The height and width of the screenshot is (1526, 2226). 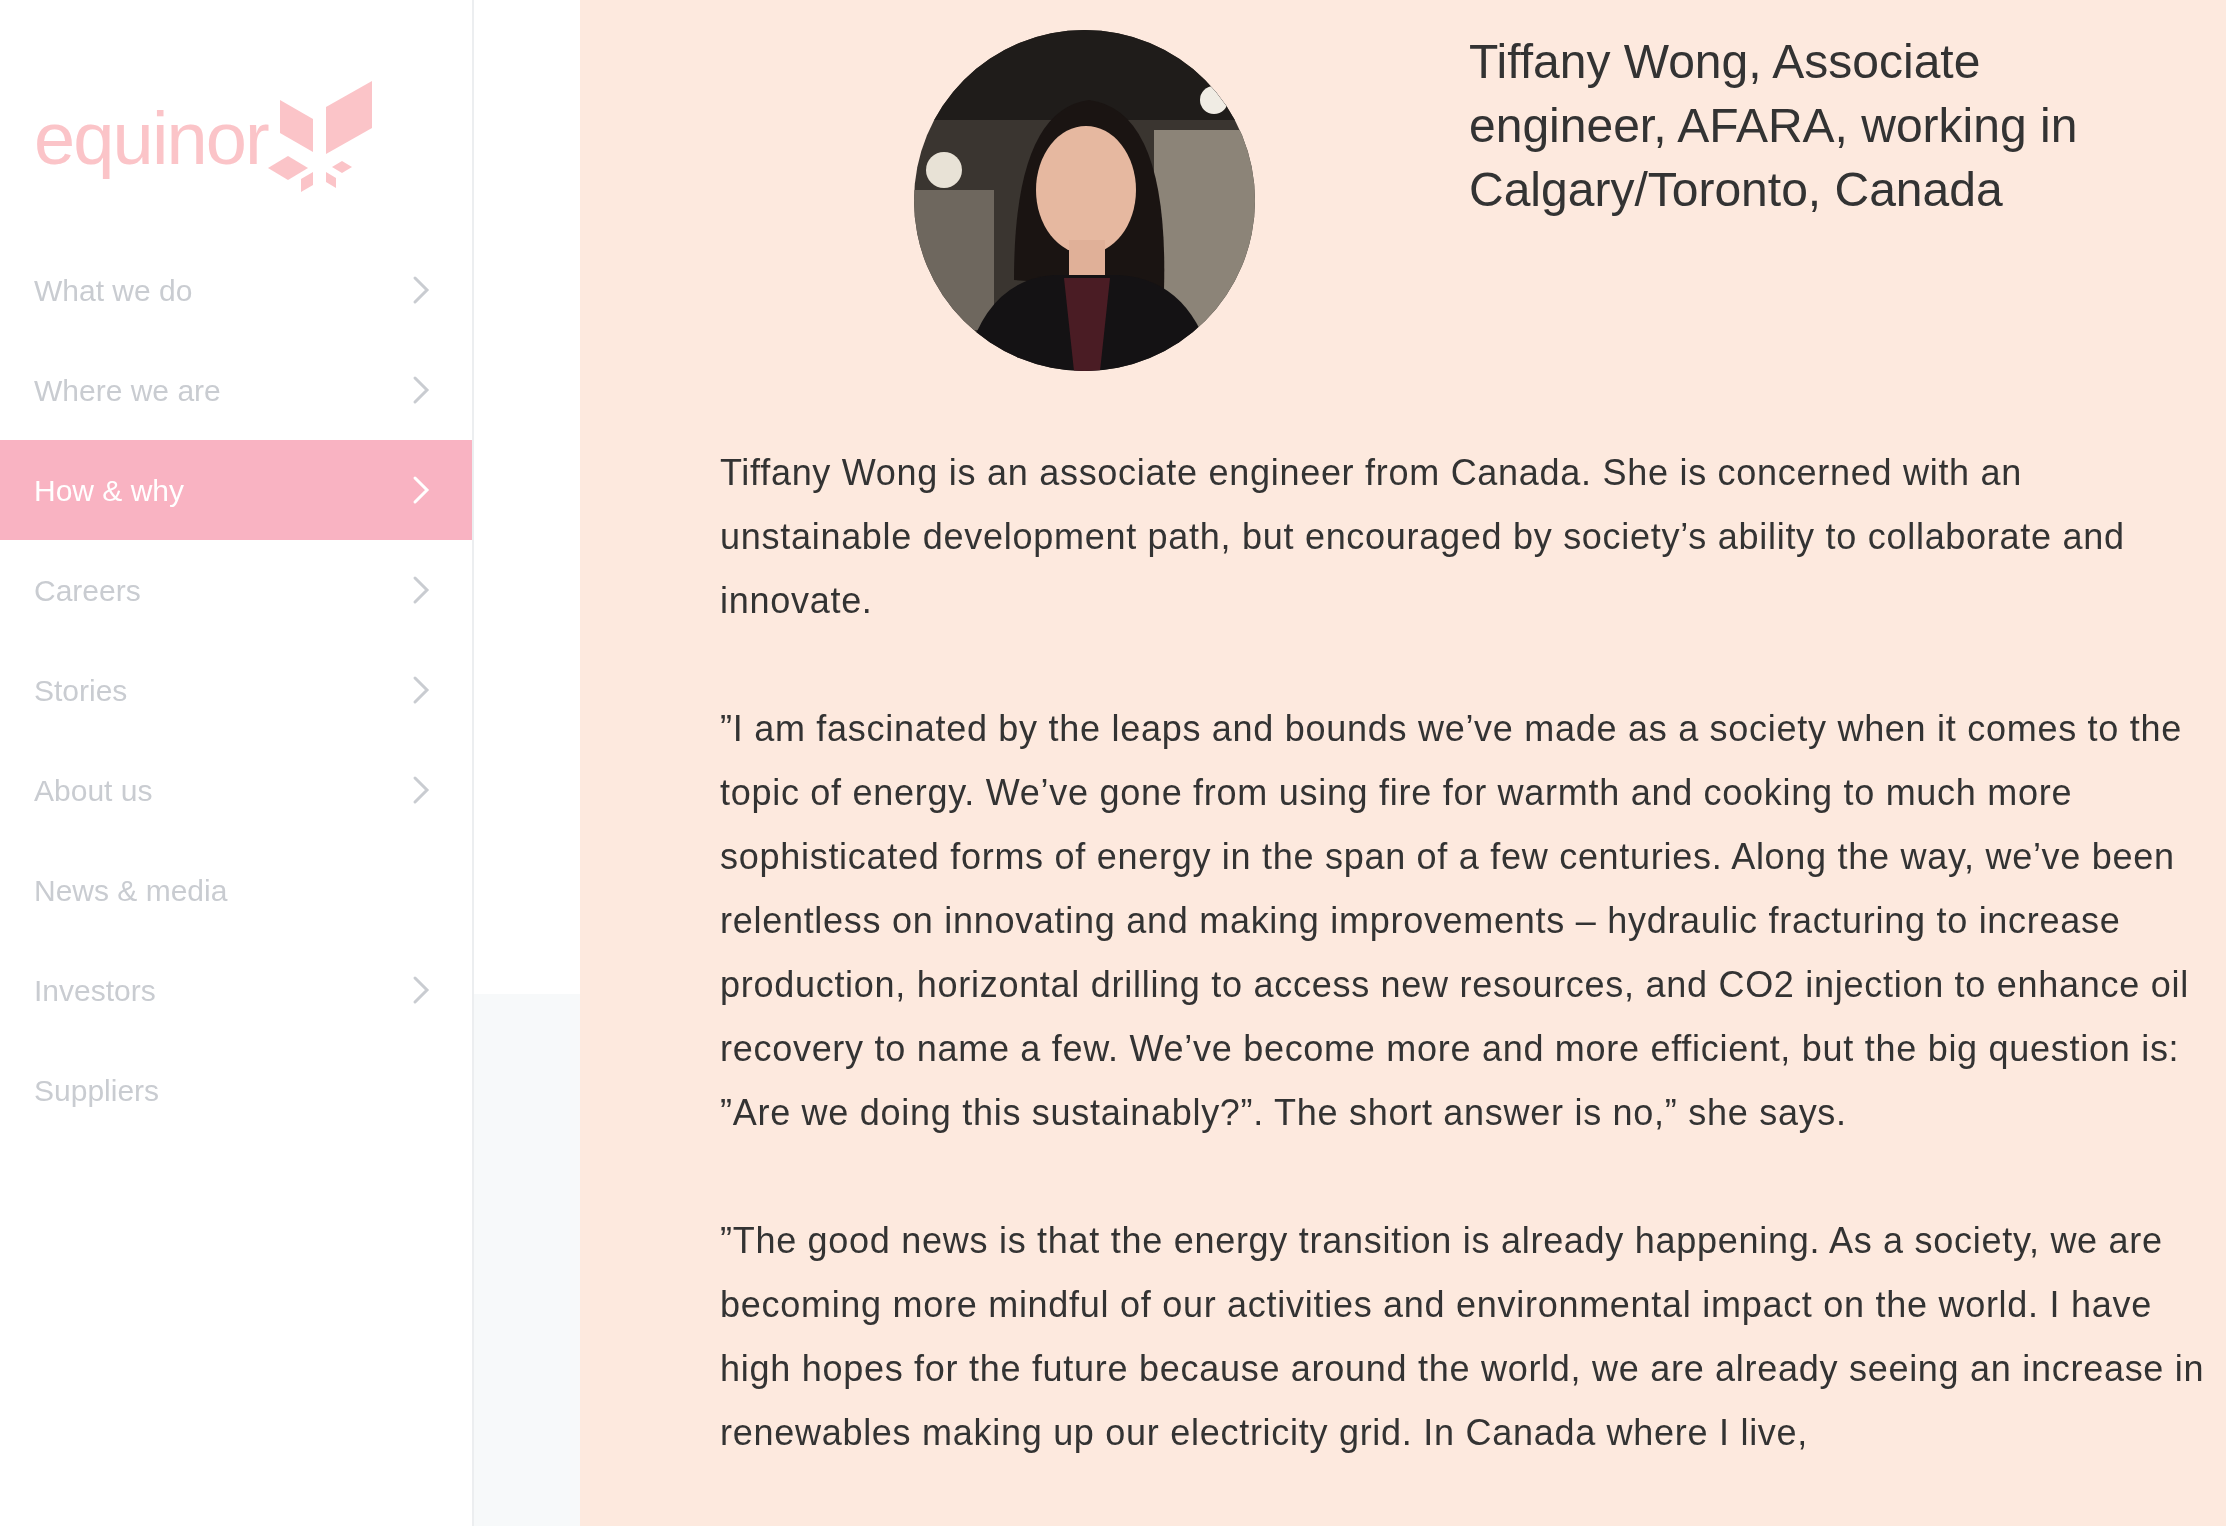 What do you see at coordinates (236, 490) in the screenshot?
I see `nav-item: How & why` at bounding box center [236, 490].